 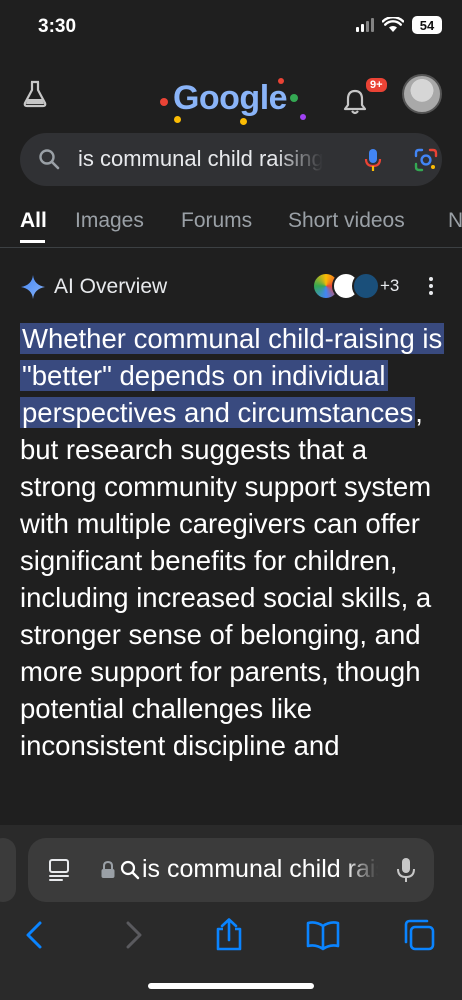 What do you see at coordinates (366, 286) in the screenshot?
I see `source-icon` at bounding box center [366, 286].